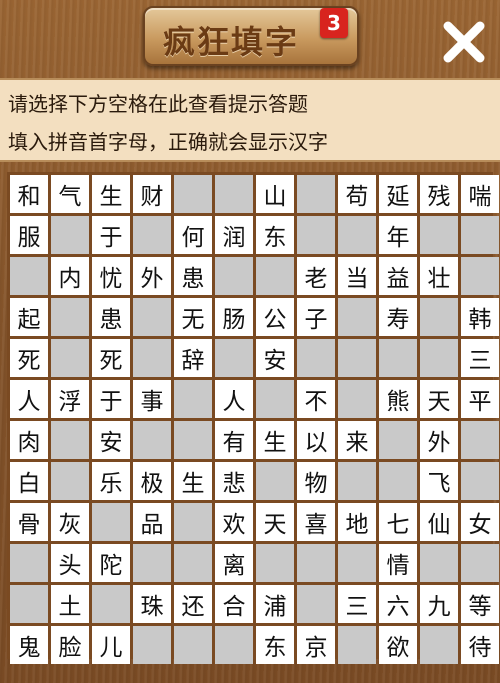 The image size is (500, 683). I want to click on grid-cell-filled: 气, so click(70, 194).